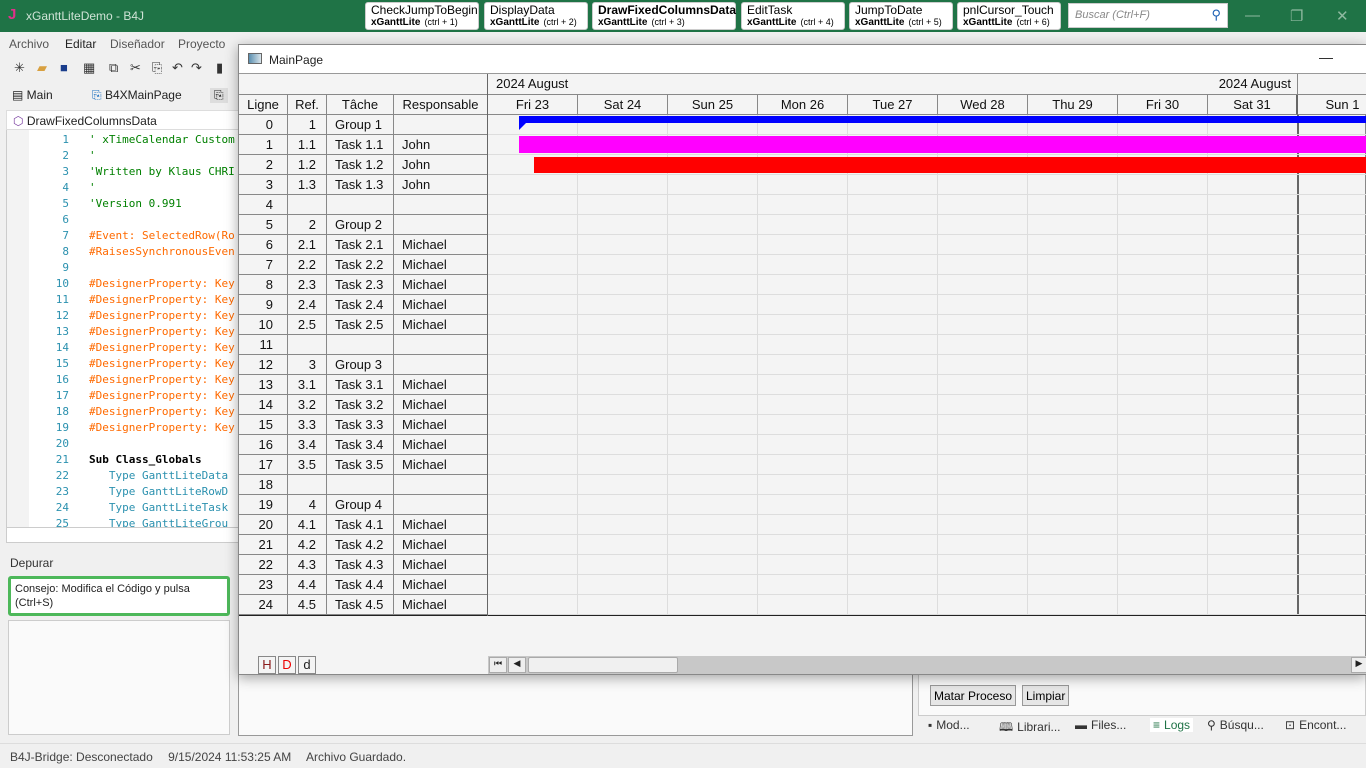 This screenshot has width=1366, height=768. I want to click on cell-ref: 3.1, so click(307, 385).